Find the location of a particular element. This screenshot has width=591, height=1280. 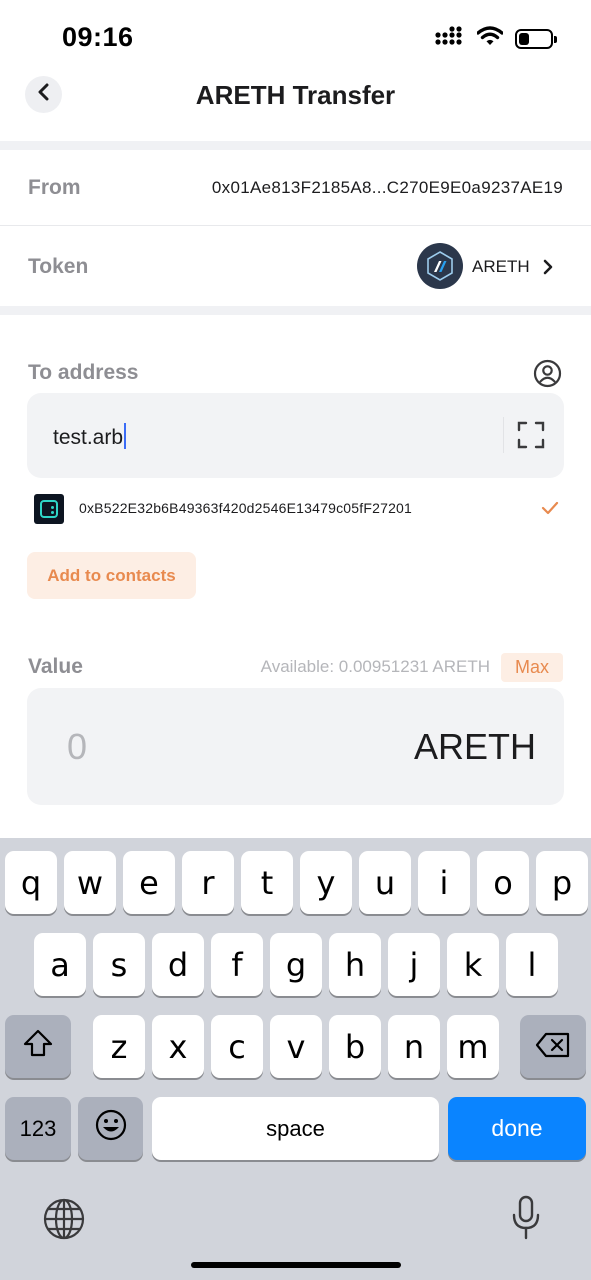

page-title: ARETH Transfer is located at coordinates (295, 95).